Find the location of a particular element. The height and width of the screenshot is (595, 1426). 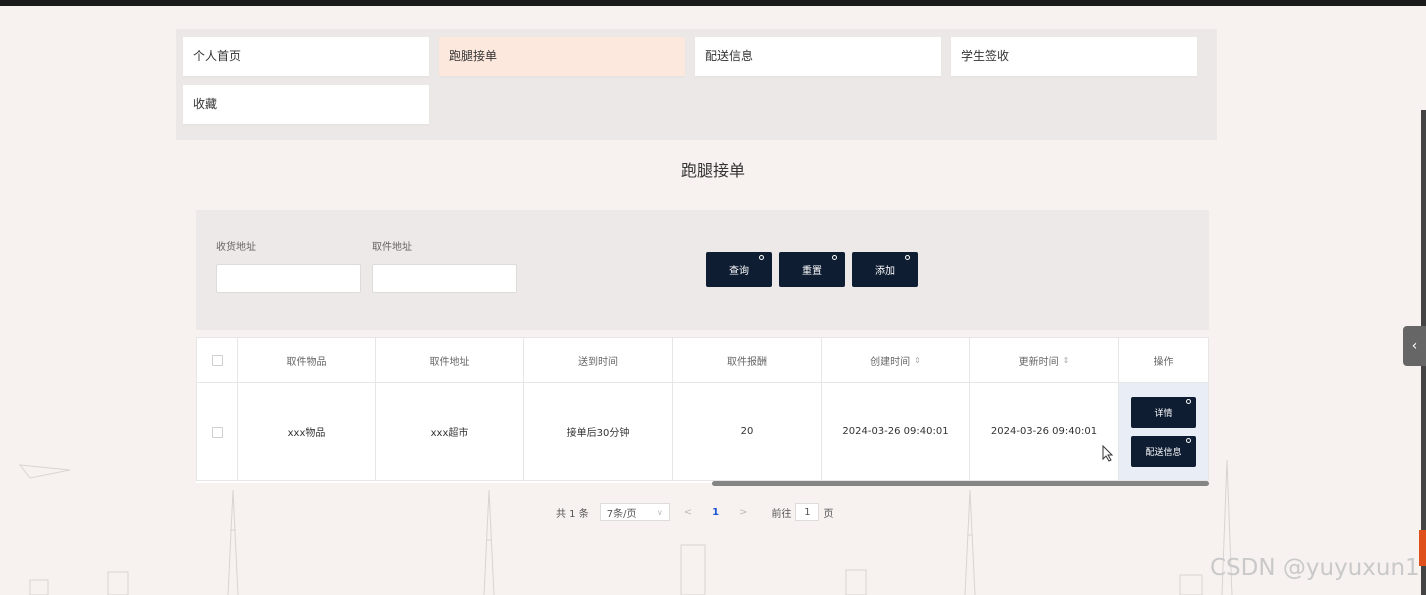

query-button: 查询 is located at coordinates (739, 269).